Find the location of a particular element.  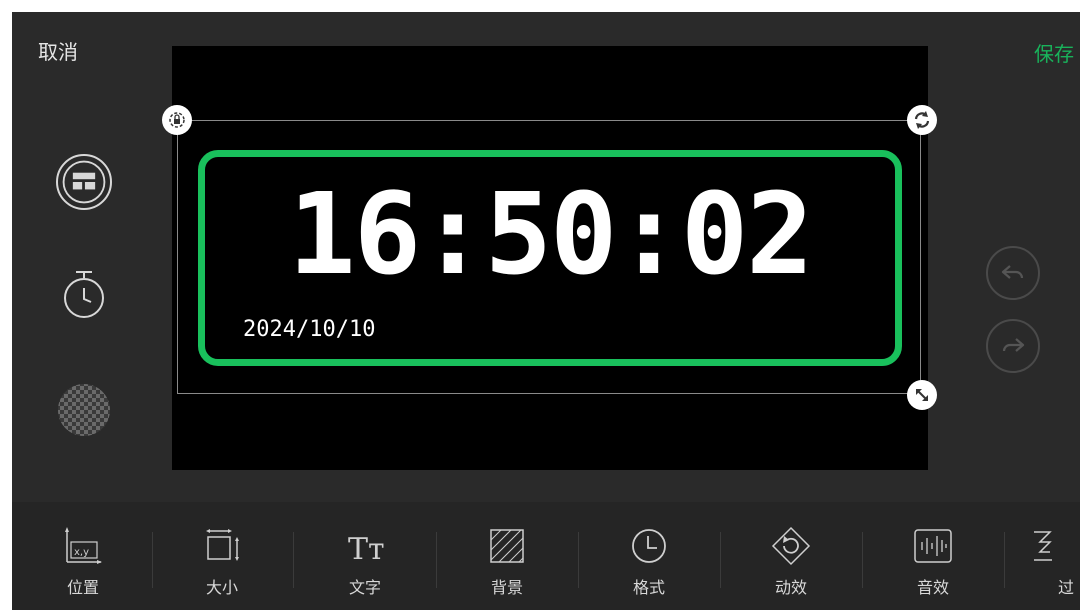

timer-button is located at coordinates (84, 294).